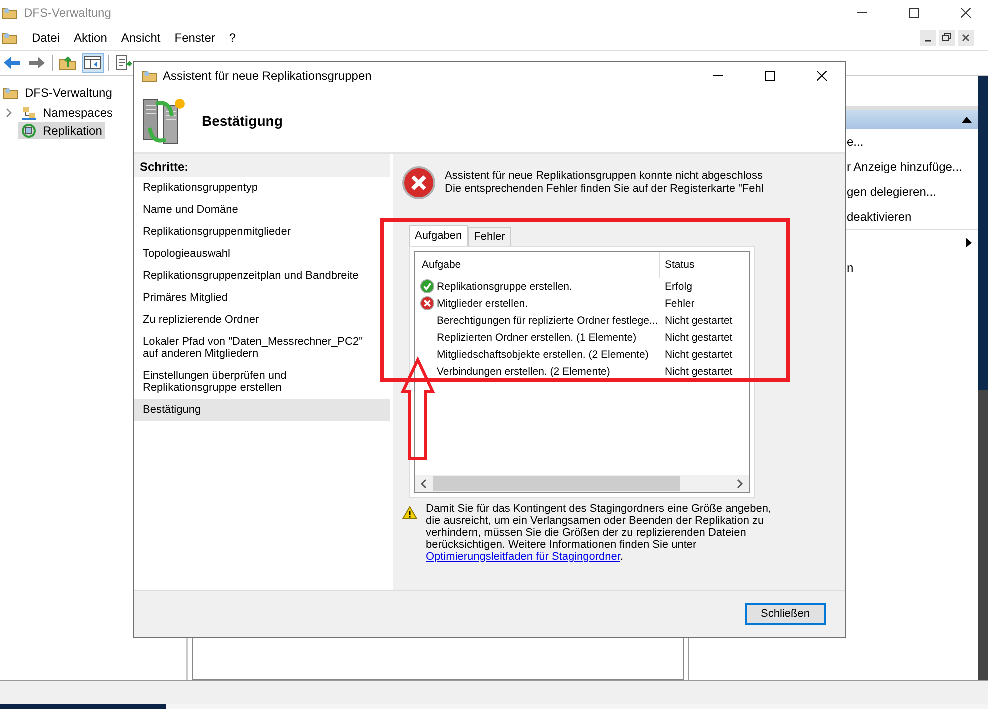 This screenshot has height=709, width=988. Describe the element at coordinates (262, 210) in the screenshot. I see `step-item: Name und Domäne` at that location.